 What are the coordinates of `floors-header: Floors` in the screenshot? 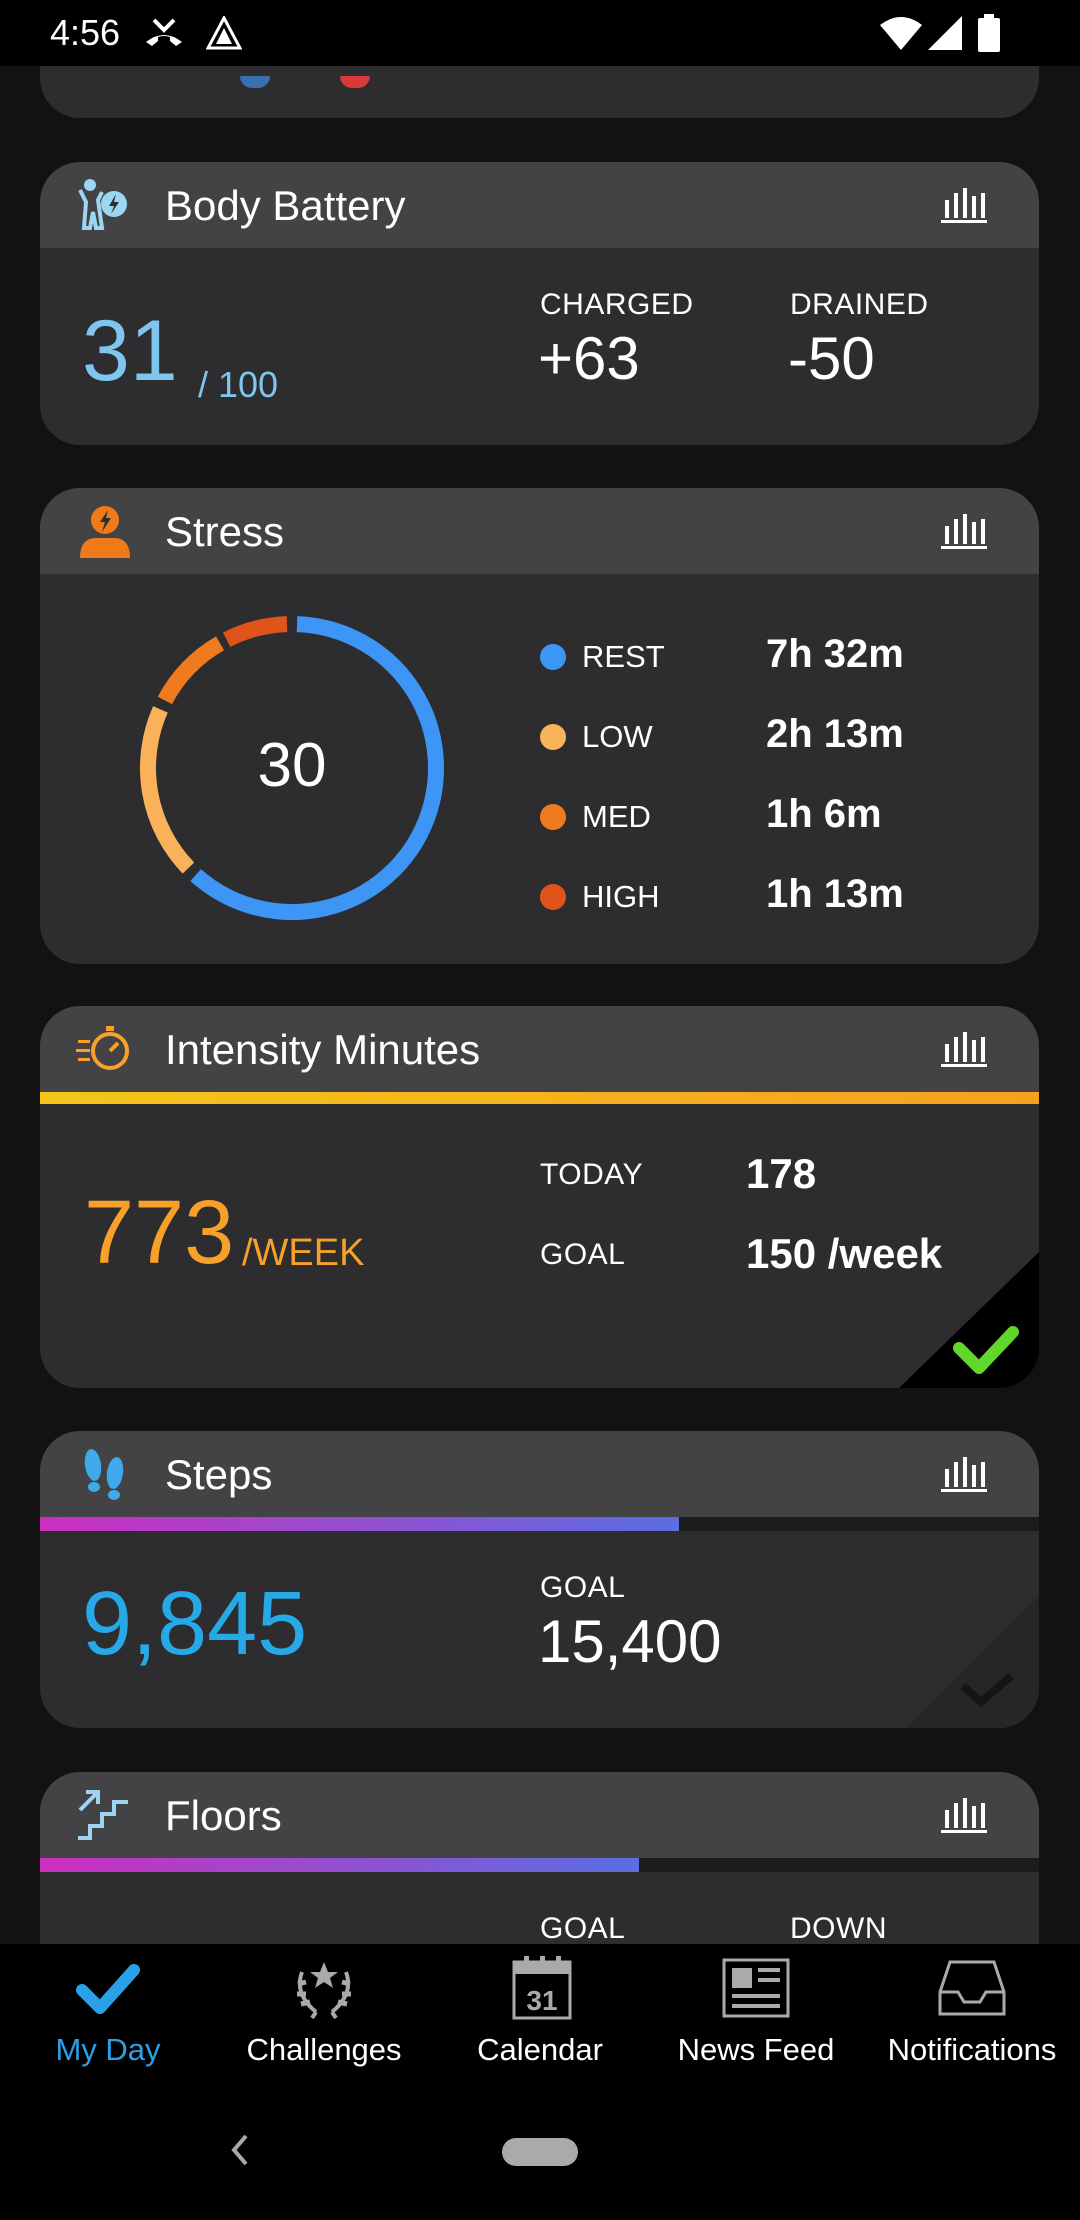 It's located at (539, 1815).